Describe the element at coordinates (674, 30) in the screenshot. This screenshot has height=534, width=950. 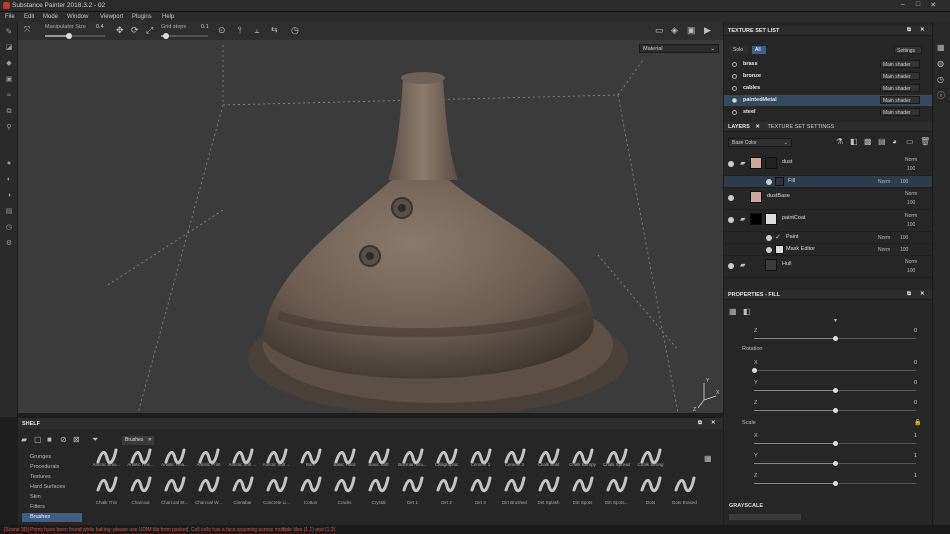
I see `object-view-icon: ◈` at that location.